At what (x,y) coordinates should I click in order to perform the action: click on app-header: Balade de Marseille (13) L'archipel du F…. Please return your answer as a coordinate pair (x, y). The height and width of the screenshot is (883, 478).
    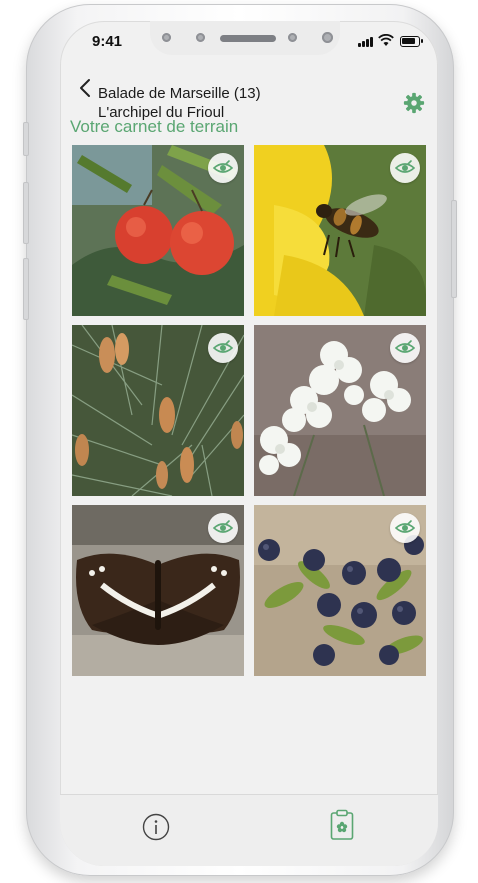
    Looking at the image, I should click on (249, 95).